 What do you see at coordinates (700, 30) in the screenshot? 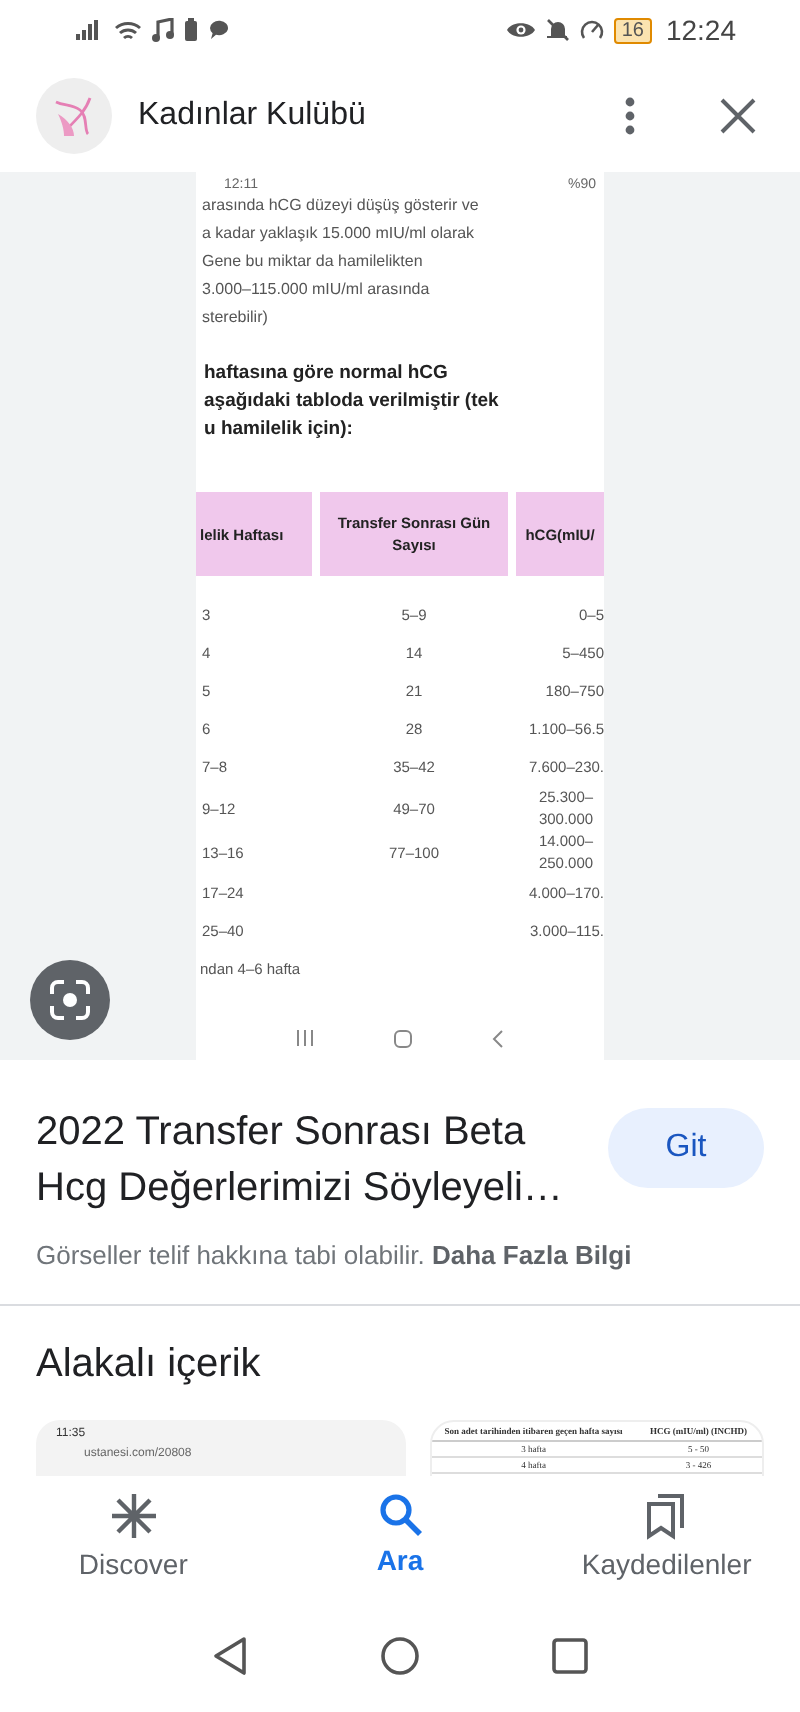
I see `status-time: 12:24` at bounding box center [700, 30].